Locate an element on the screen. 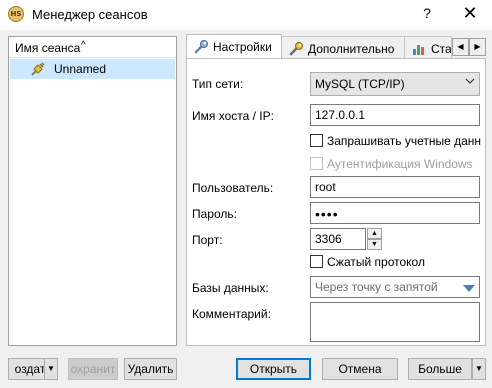 This screenshot has height=388, width=492. prompt-credentials-checkbox-row: Запрашивать учетные данн is located at coordinates (395, 141).